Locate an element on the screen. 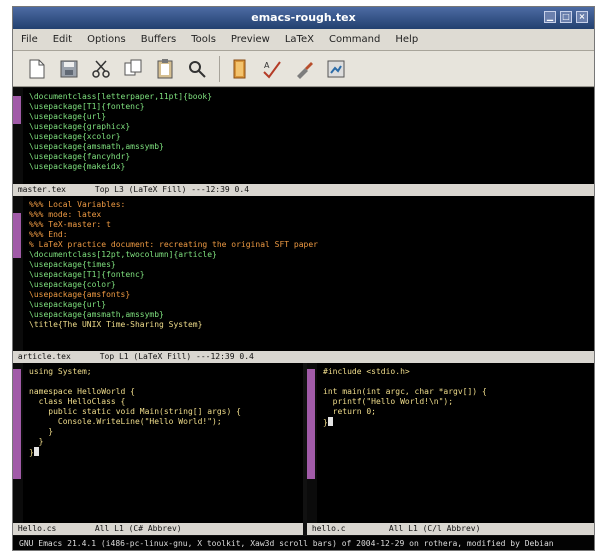 The image size is (604, 558). right-modeline: hello.c All L1 (C/l Abbrev) is located at coordinates (450, 529).